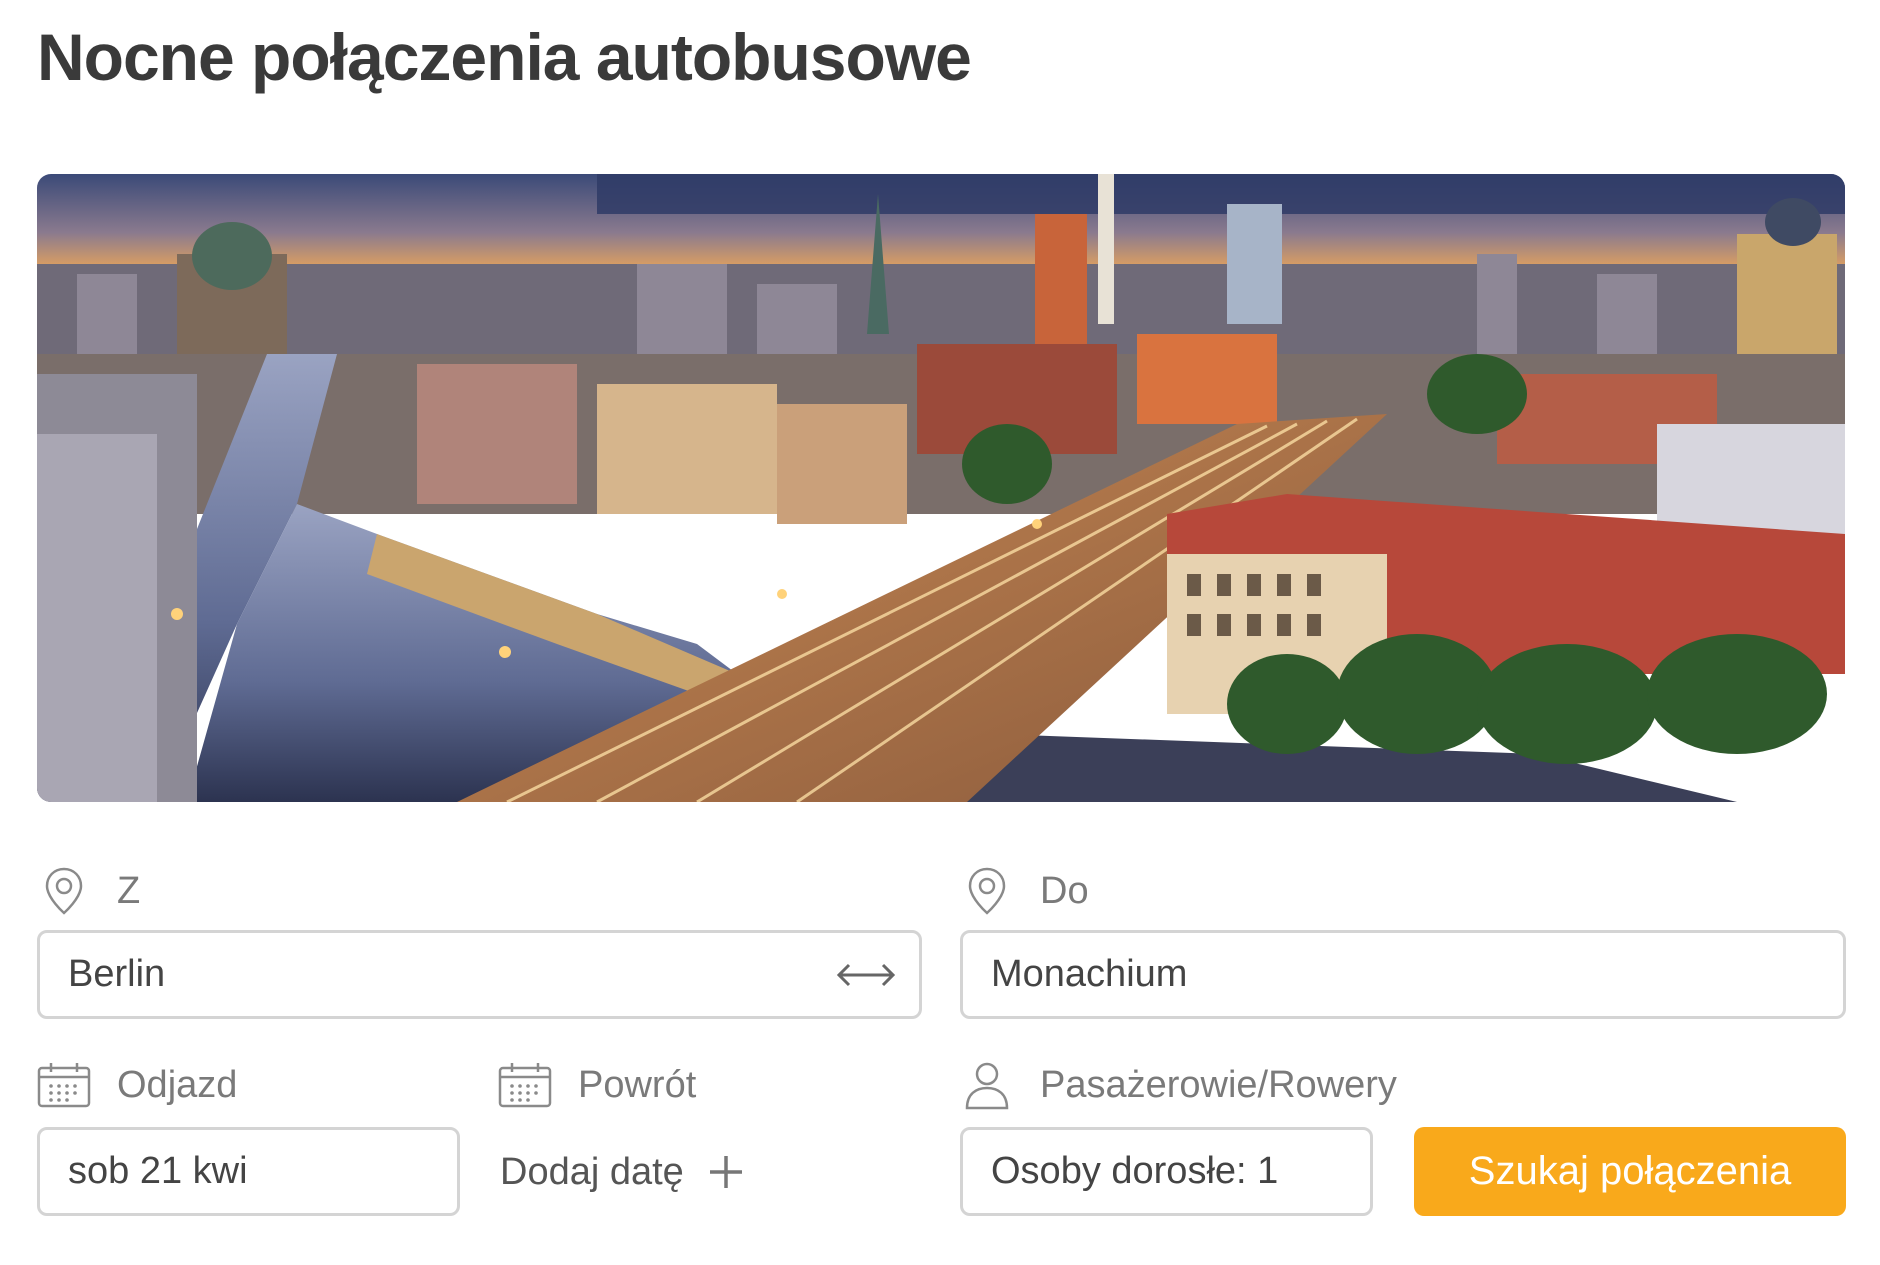  What do you see at coordinates (129, 890) in the screenshot?
I see `from-label-text: Z` at bounding box center [129, 890].